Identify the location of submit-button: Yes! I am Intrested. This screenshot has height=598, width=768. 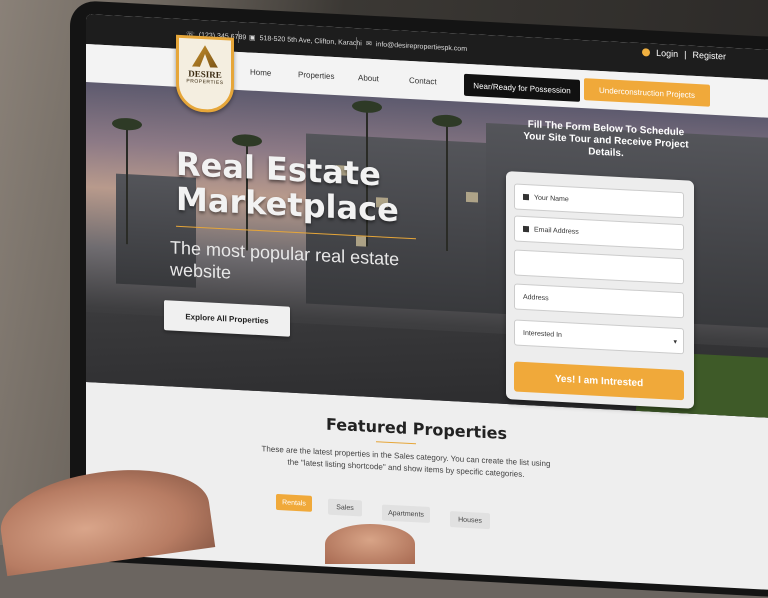
(599, 381).